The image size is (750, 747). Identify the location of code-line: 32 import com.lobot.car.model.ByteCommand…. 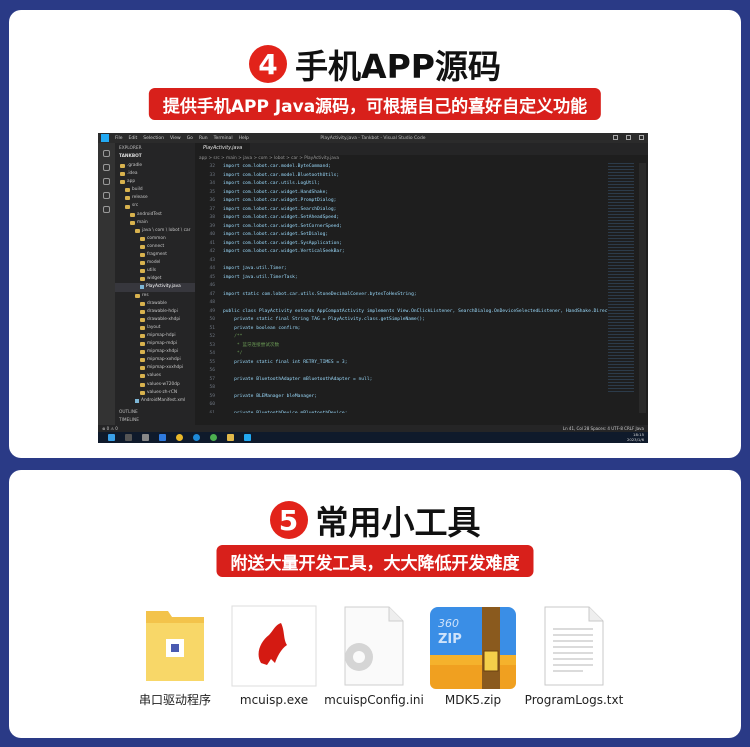
(421, 167).